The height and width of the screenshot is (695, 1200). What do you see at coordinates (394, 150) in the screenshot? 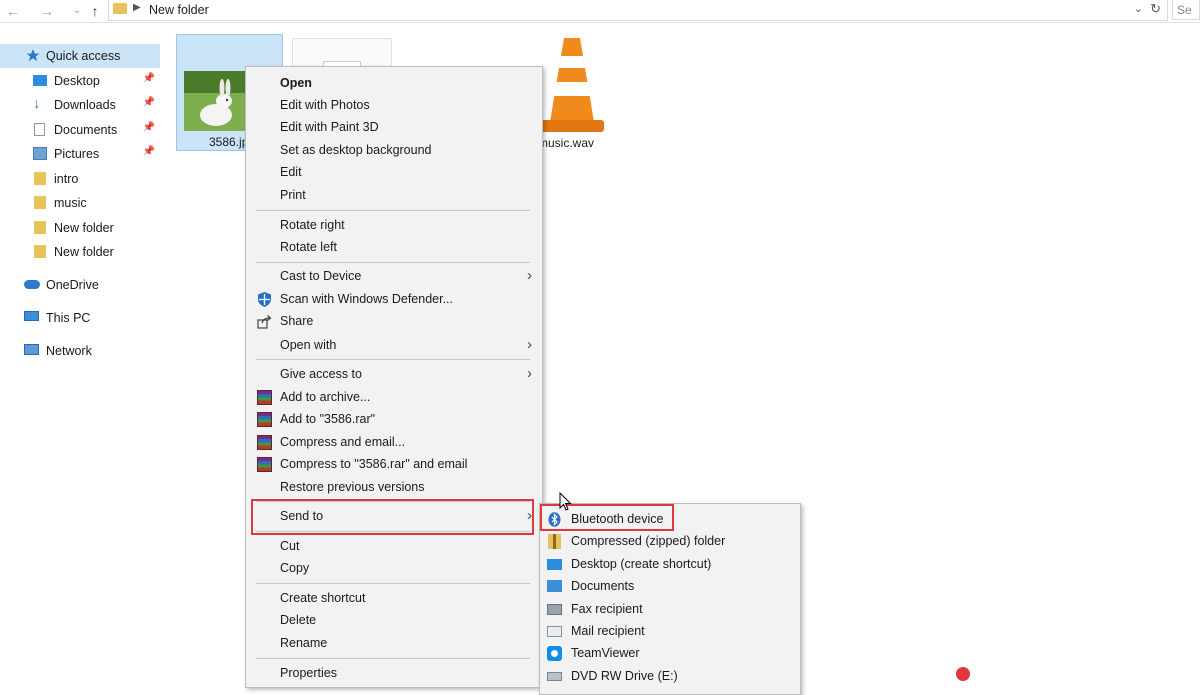
I see `menu-item-set-desktop-background: Set as desktop background` at bounding box center [394, 150].